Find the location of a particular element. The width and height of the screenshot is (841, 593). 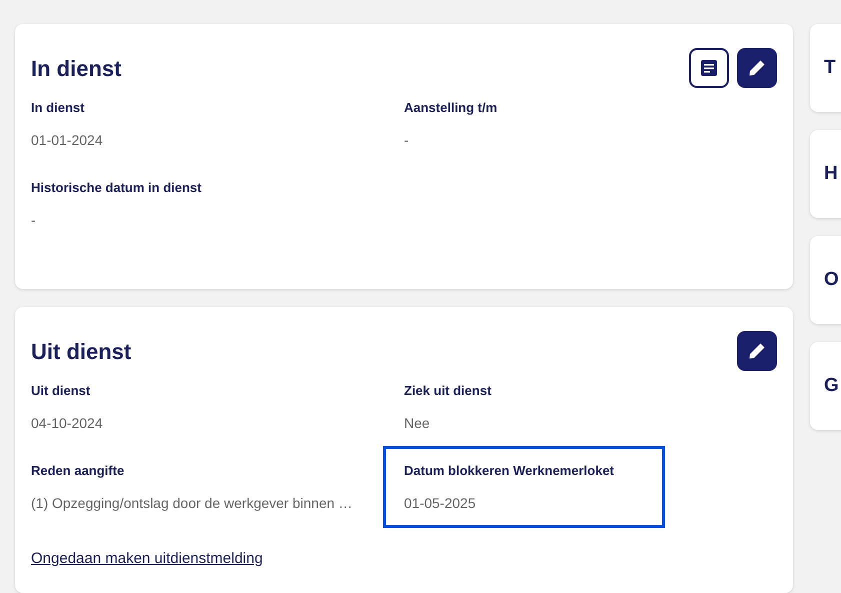

card-title: Uit dienst is located at coordinates (81, 352).